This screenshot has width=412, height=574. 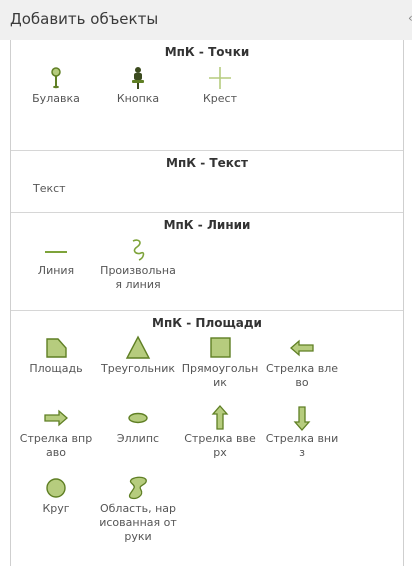 I want to click on item-arrow-down: Стрелка вниз, so click(x=302, y=439).